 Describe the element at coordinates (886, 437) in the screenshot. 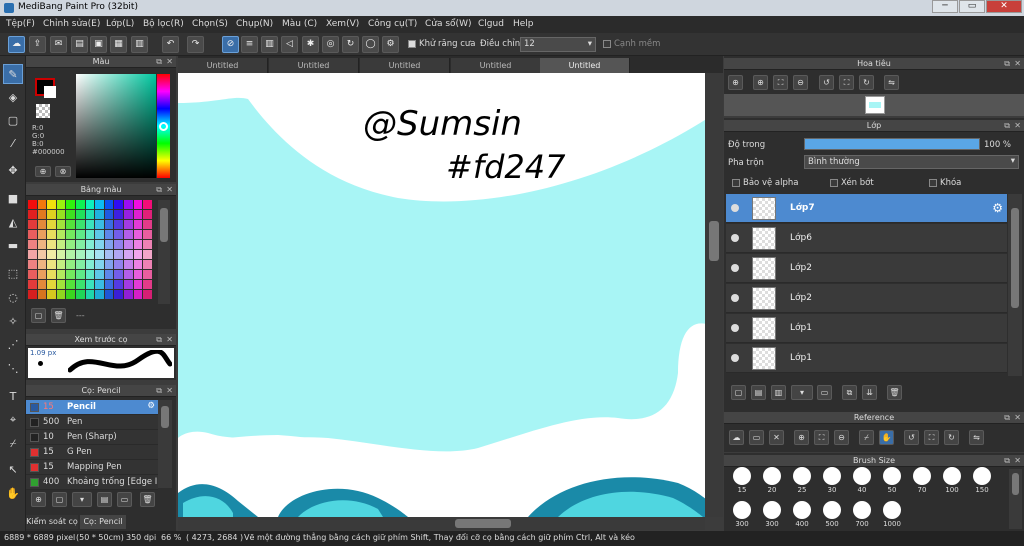

I see `hand-icon: ✋` at that location.